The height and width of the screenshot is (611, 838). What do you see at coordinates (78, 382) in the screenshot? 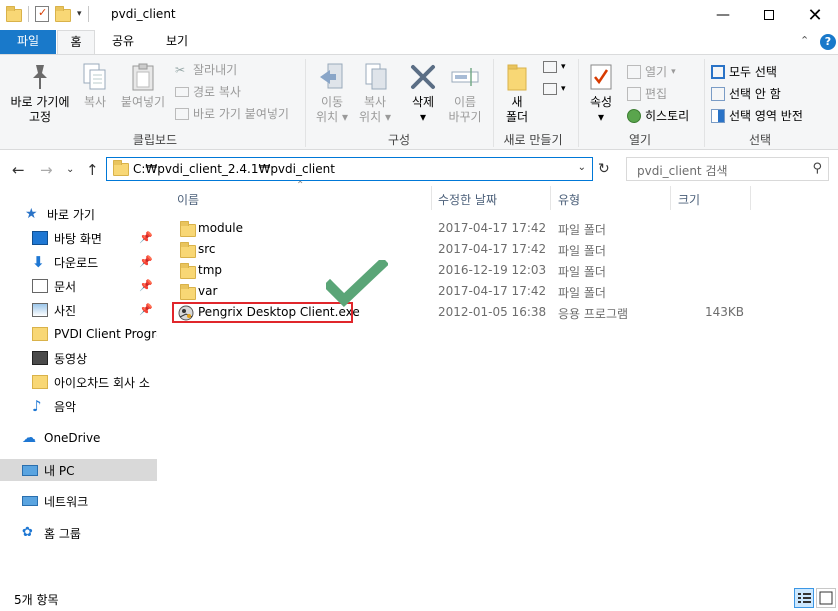
I see `nav-item-company-folder: 아이오차드 회사 소` at bounding box center [78, 382].